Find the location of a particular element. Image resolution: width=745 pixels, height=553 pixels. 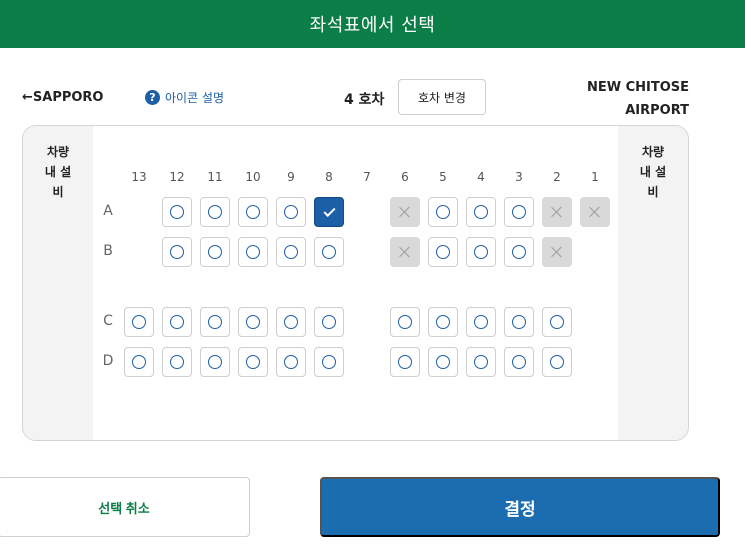

help-icon: ? is located at coordinates (152, 97).